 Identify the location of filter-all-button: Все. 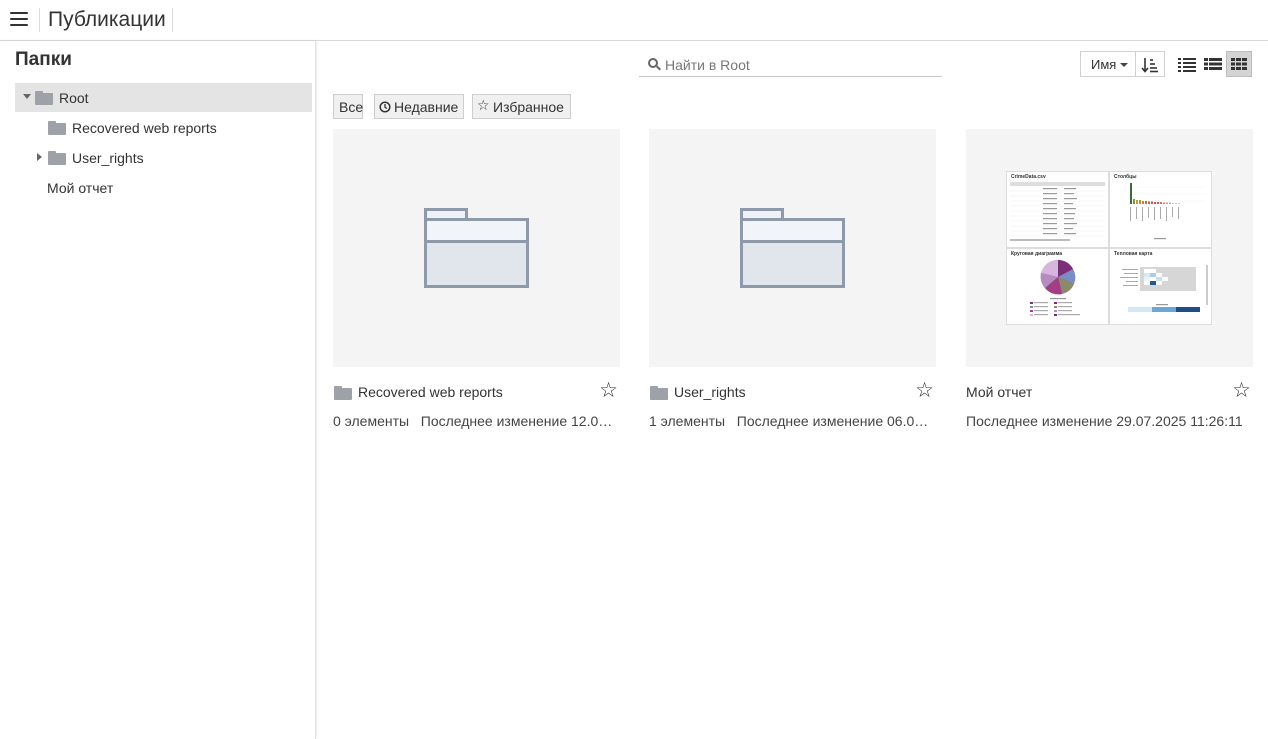
(348, 106).